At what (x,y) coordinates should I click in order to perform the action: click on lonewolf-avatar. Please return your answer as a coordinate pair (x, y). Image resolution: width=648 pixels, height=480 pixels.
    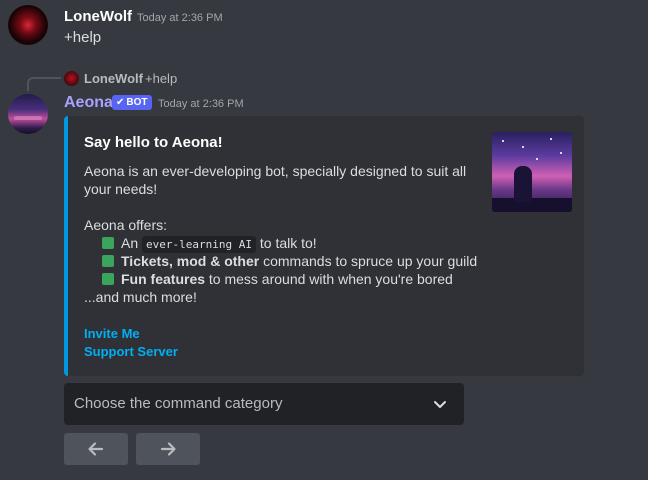
    Looking at the image, I should click on (28, 25).